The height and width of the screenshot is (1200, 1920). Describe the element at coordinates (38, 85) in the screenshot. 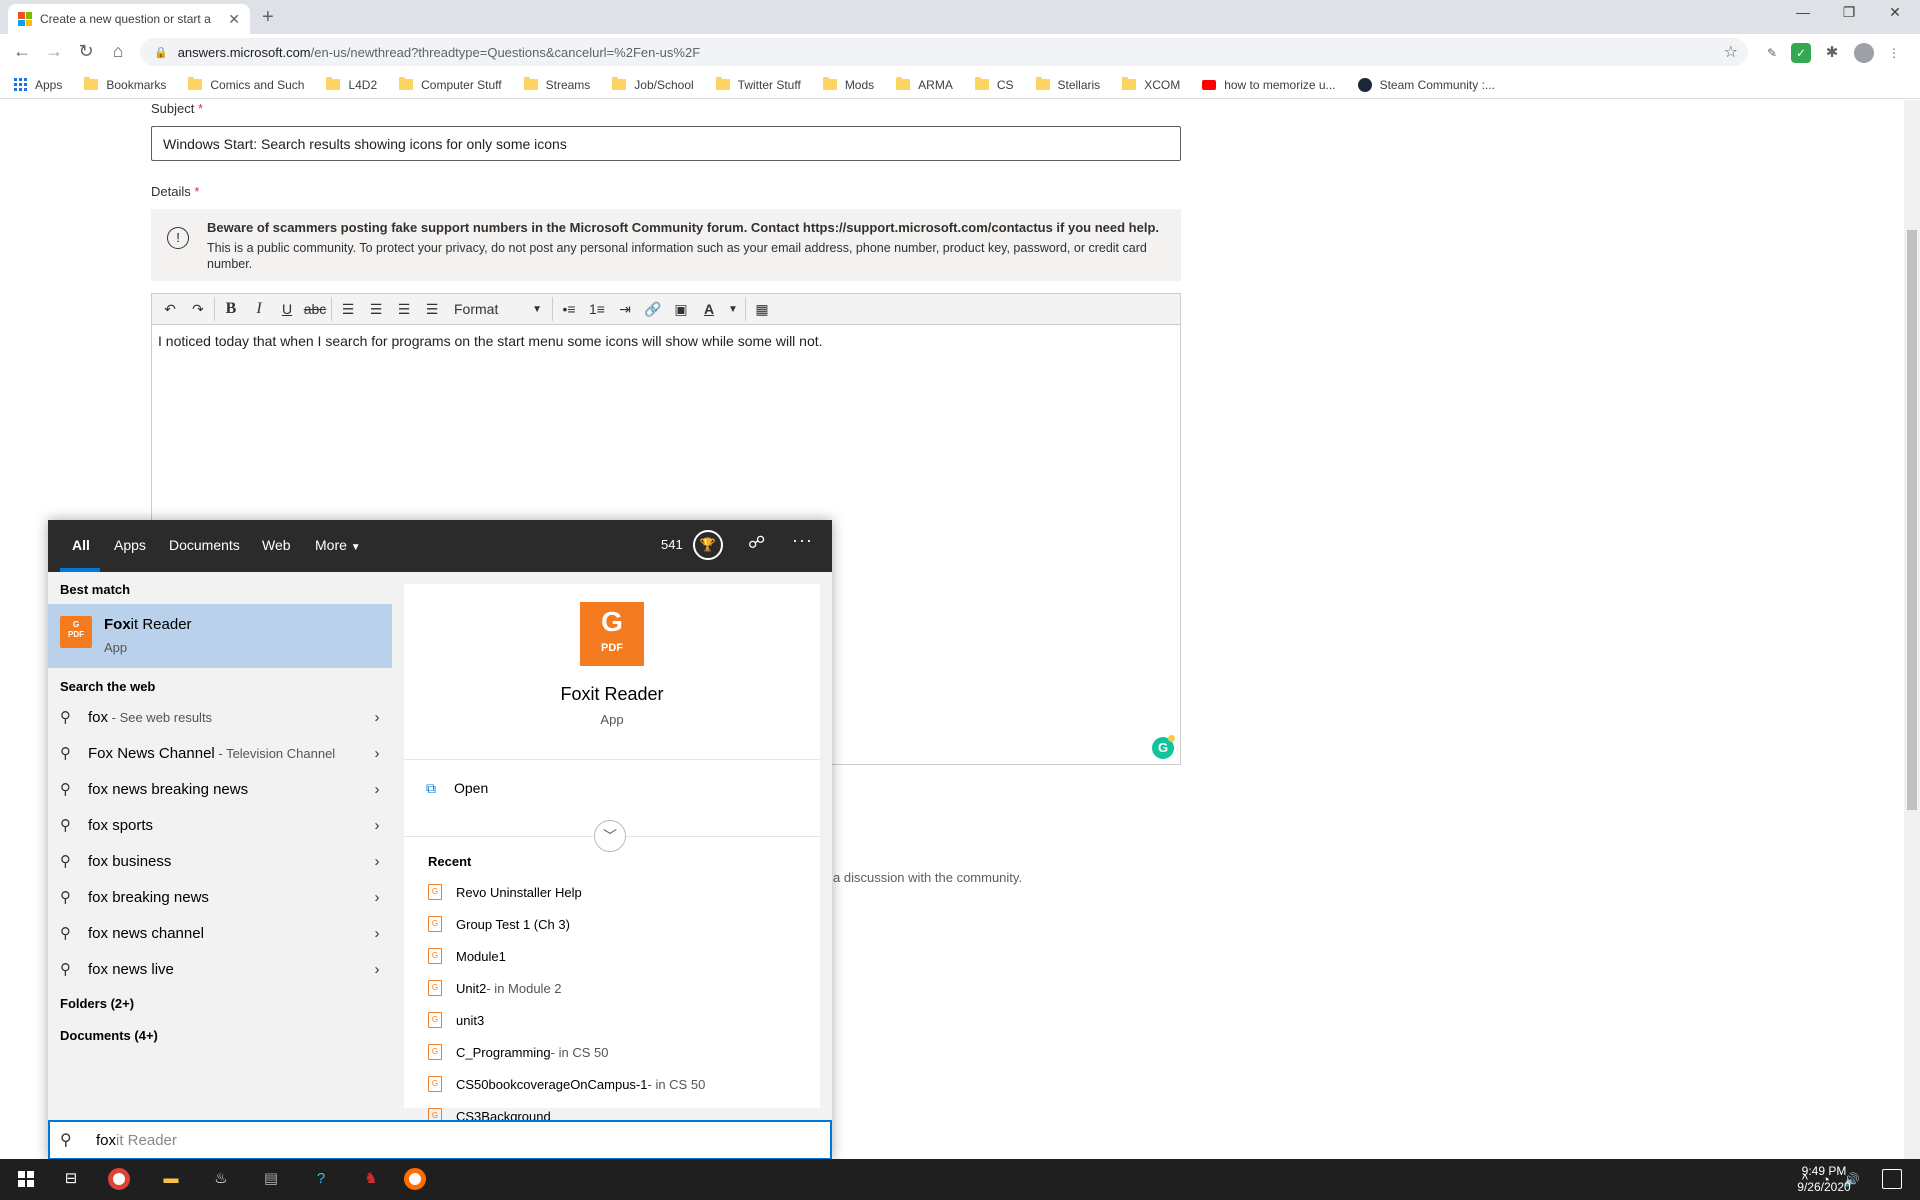

I see `bookmark-item: Apps` at that location.